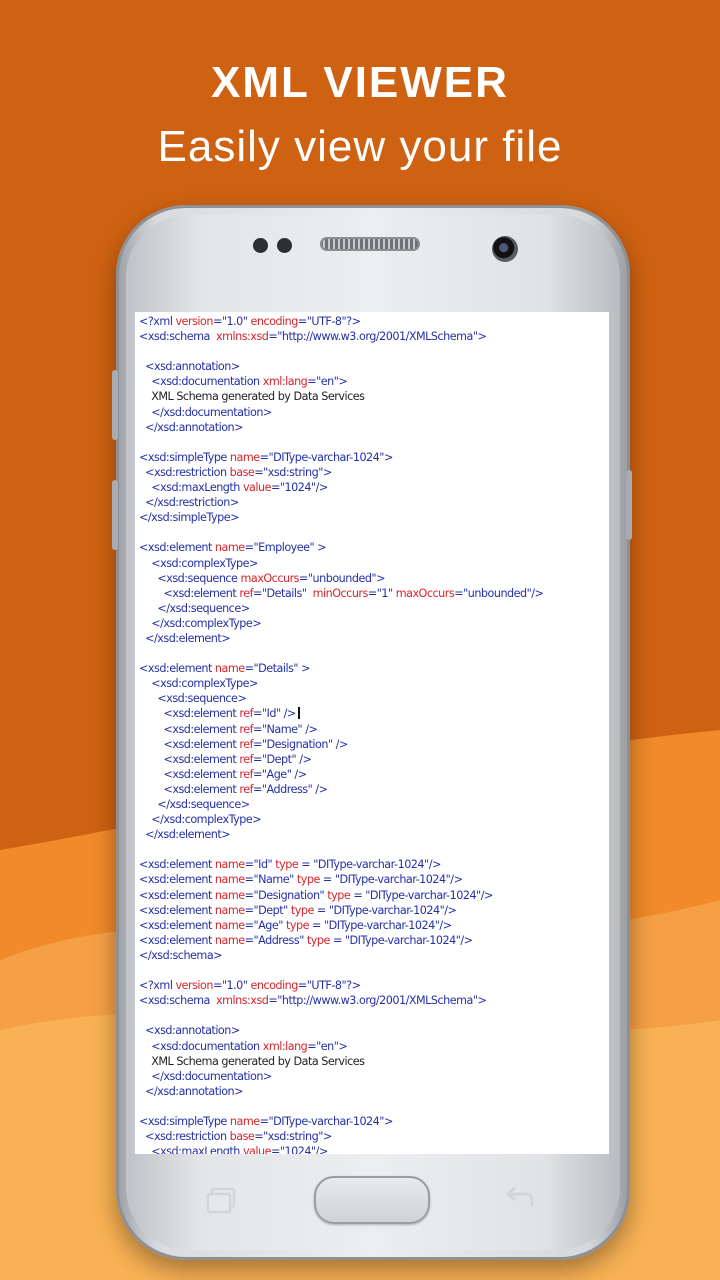  What do you see at coordinates (341, 366) in the screenshot?
I see `code-line: <xsd:annotation>` at bounding box center [341, 366].